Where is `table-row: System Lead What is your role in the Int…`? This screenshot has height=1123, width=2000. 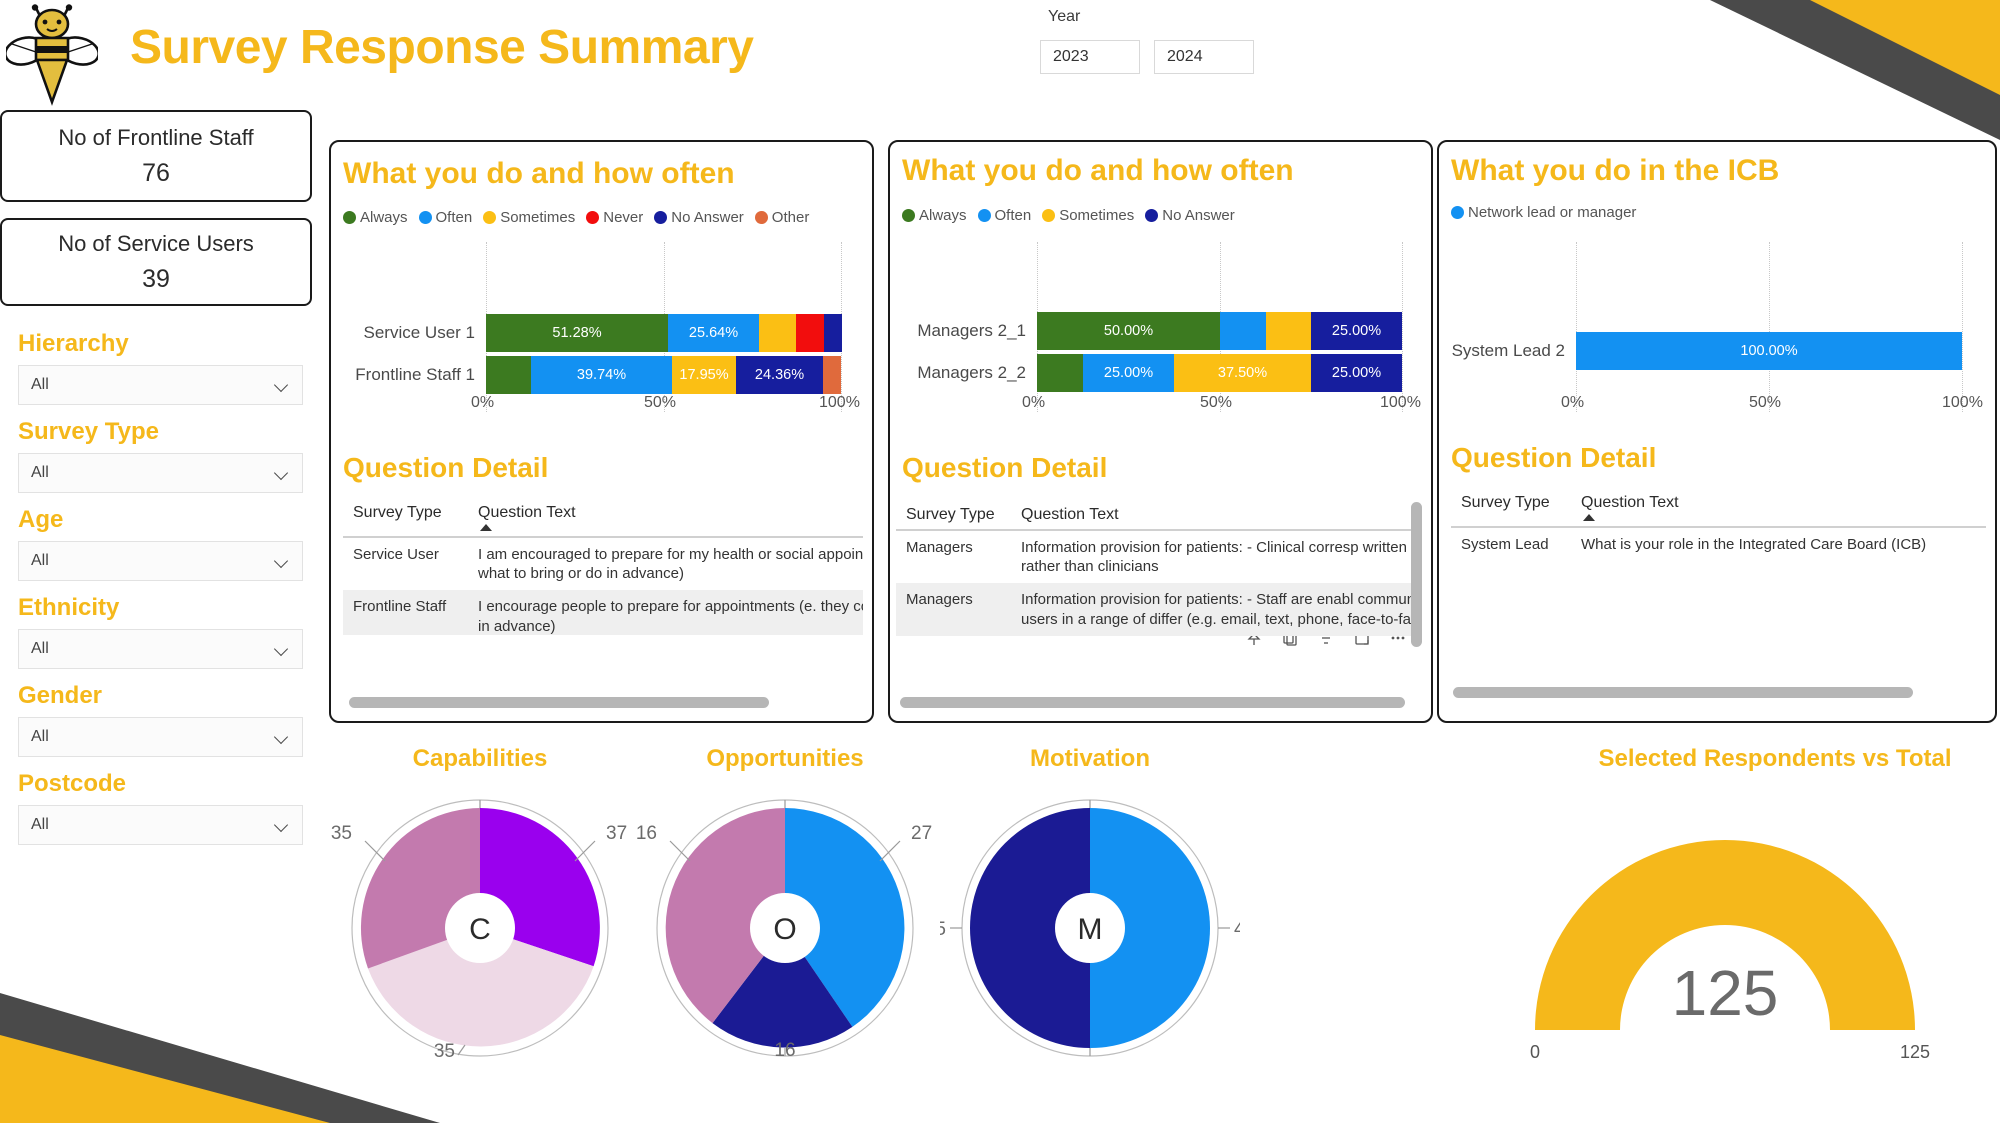
table-row: System Lead What is your role in the Int… is located at coordinates (1718, 544).